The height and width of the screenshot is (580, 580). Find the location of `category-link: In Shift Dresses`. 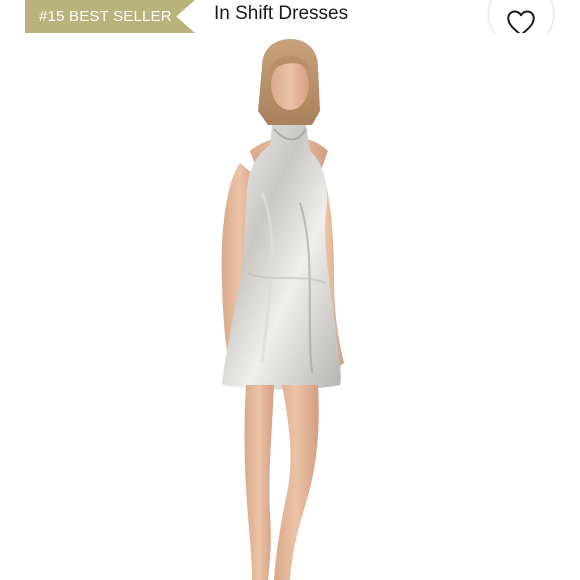

category-link: In Shift Dresses is located at coordinates (281, 14).